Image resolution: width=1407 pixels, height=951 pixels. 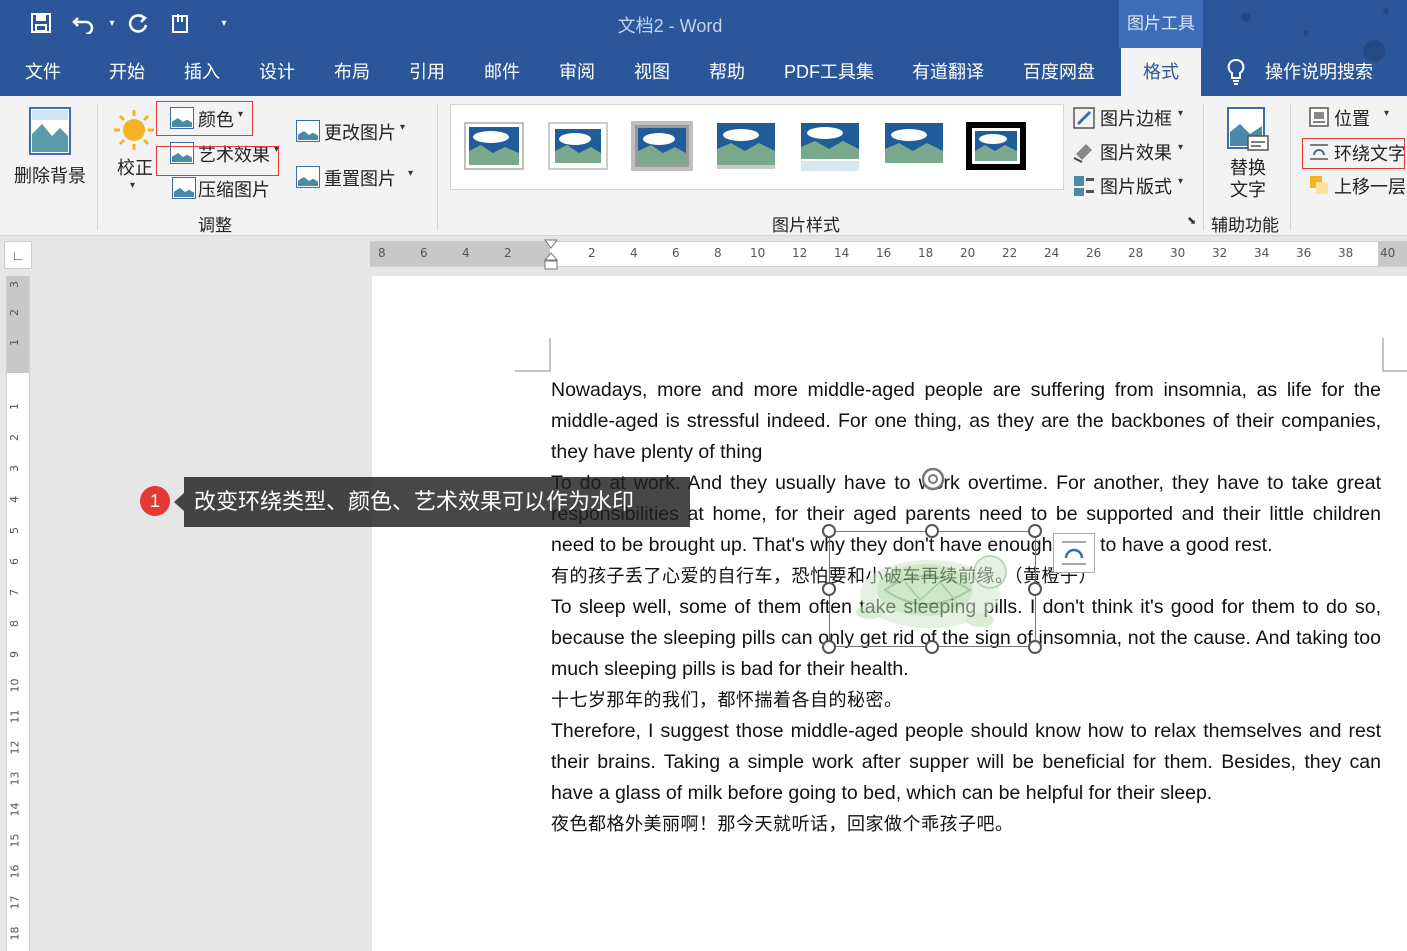 I want to click on picture-border-button: 图片边框 ▾, so click(x=1132, y=119).